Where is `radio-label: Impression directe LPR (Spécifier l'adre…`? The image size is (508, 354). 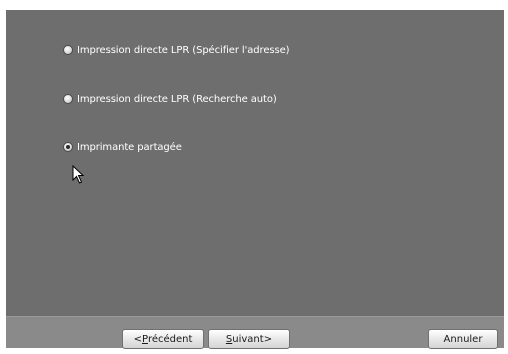
radio-label: Impression directe LPR (Spécifier l'adre… is located at coordinates (183, 50).